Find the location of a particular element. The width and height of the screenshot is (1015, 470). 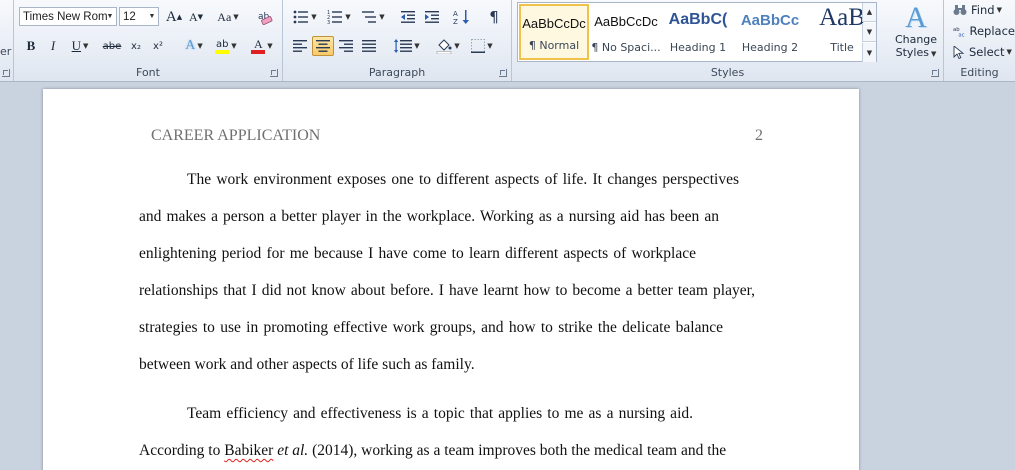

sort-button: A Z is located at coordinates (462, 17).